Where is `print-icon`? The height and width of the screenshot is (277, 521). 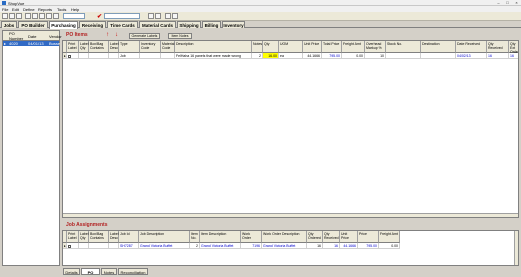
print-icon is located at coordinates (49, 16).